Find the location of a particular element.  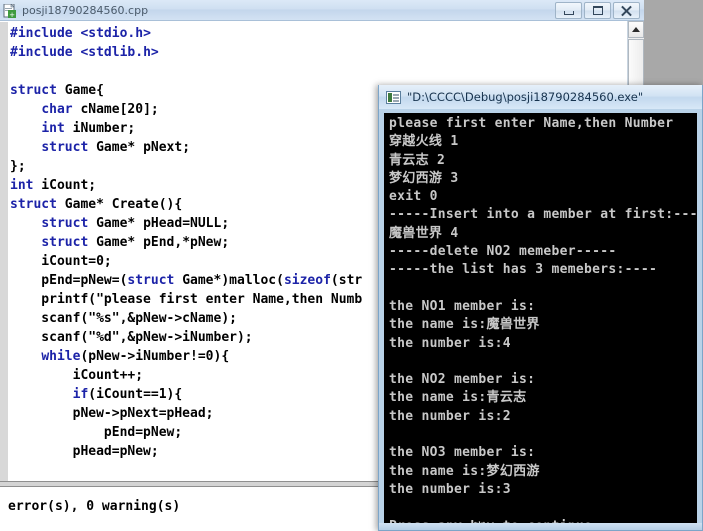

code-token: while is located at coordinates (61, 356).